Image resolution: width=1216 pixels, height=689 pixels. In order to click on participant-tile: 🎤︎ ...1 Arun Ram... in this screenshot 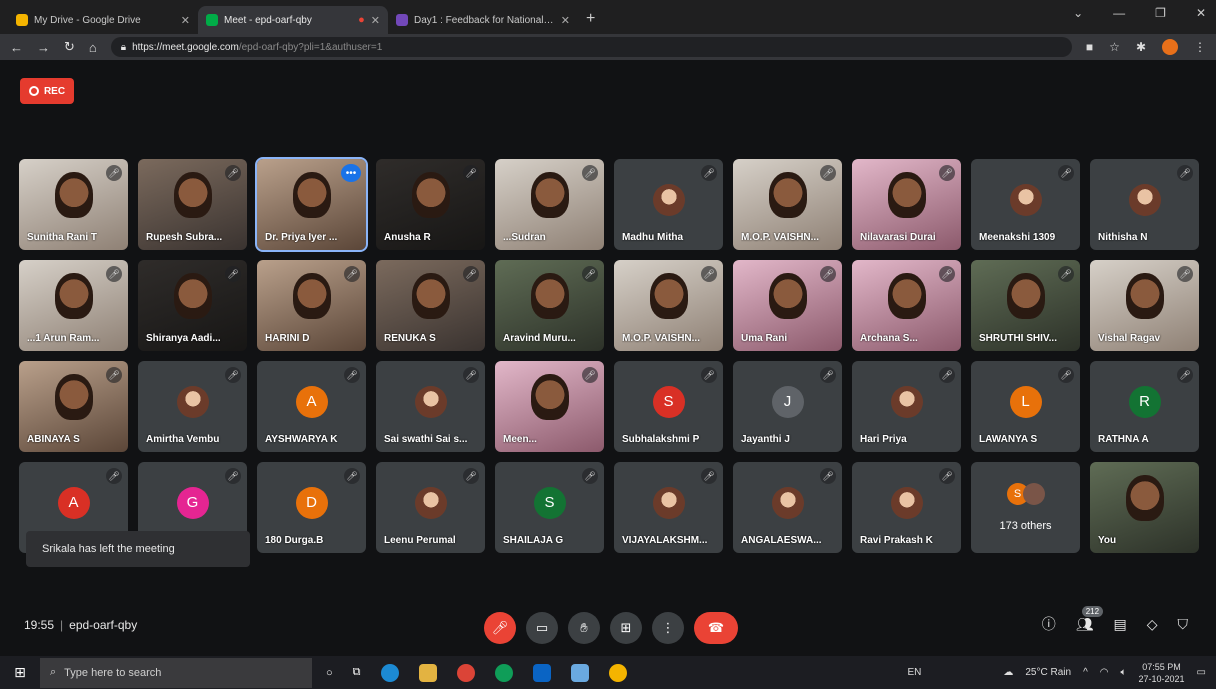, I will do `click(73, 305)`.